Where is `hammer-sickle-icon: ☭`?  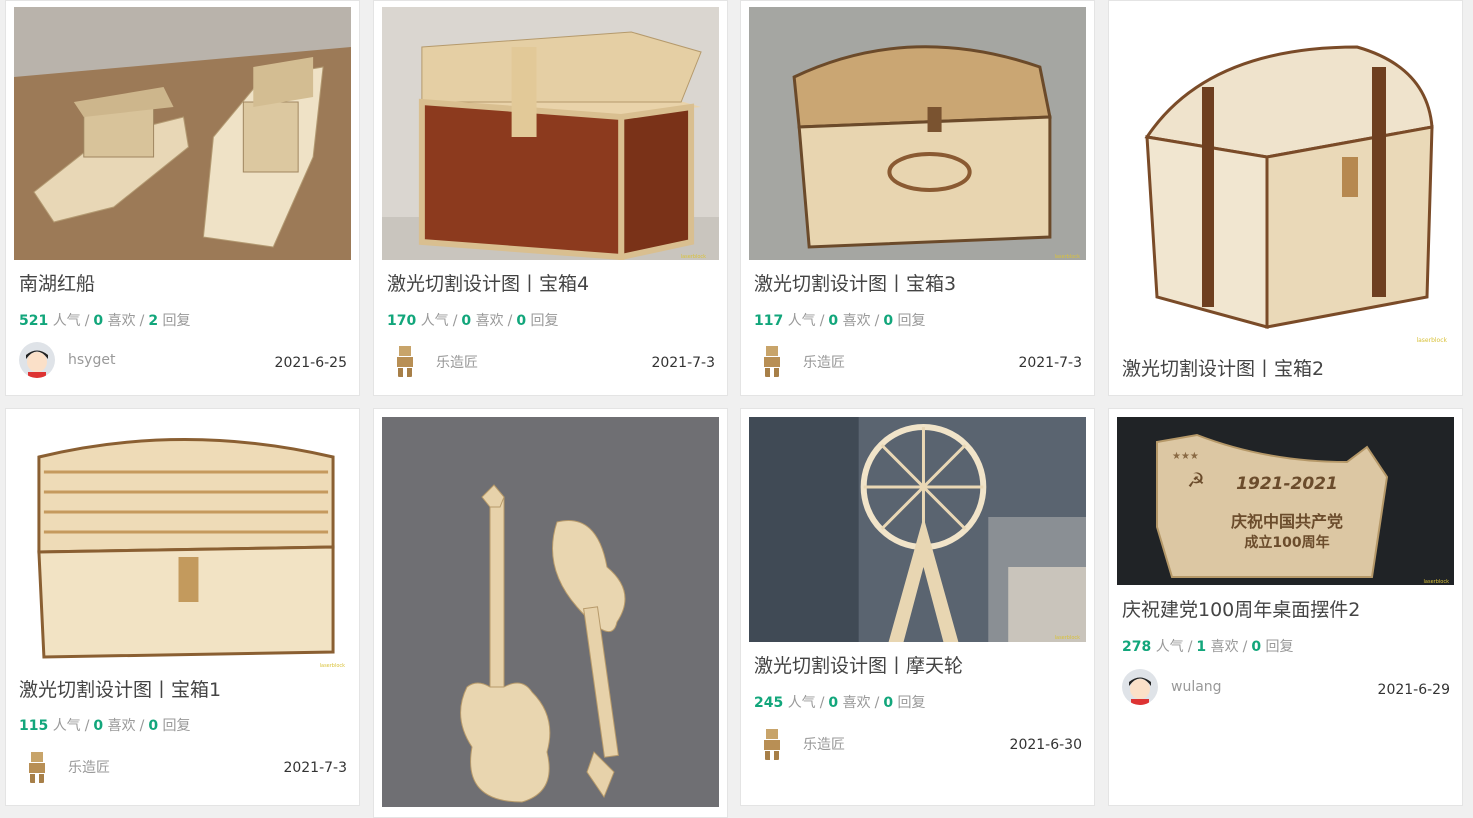
hammer-sickle-icon: ☭ is located at coordinates (1196, 480).